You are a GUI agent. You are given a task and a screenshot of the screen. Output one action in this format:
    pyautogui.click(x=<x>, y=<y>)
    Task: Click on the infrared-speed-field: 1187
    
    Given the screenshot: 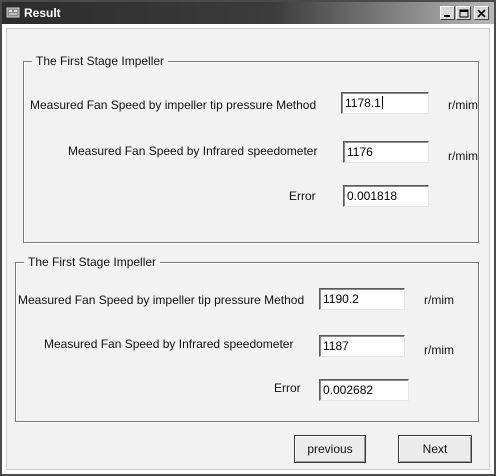 What is the action you would take?
    pyautogui.click(x=362, y=346)
    